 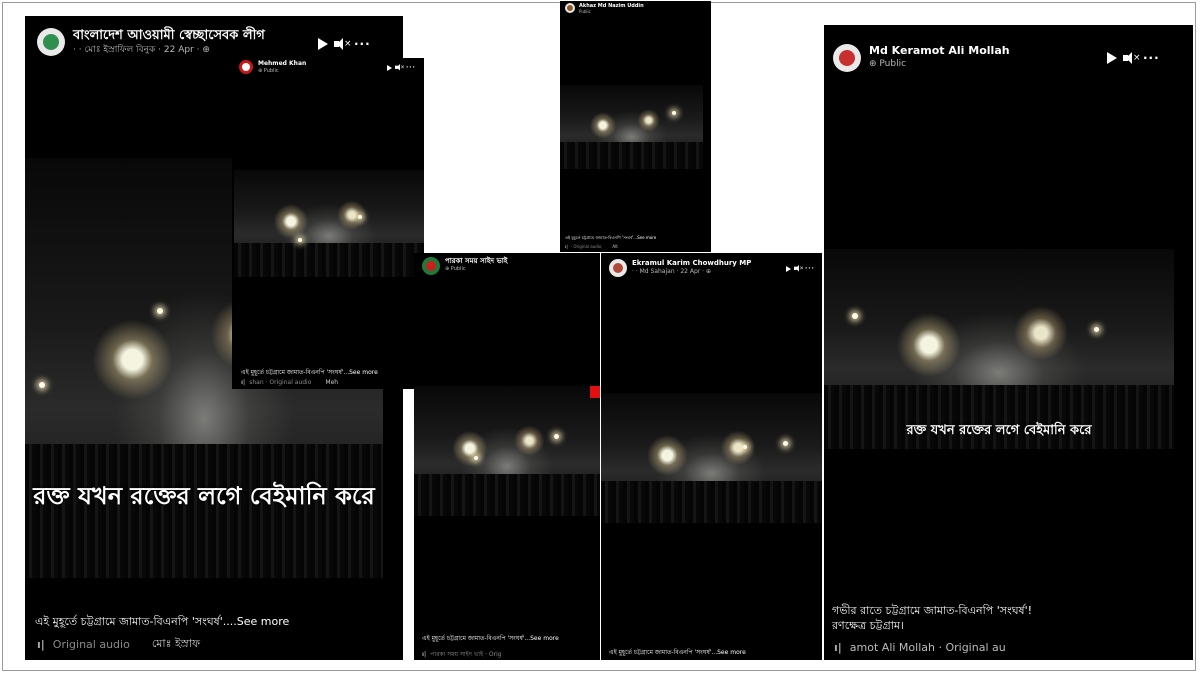 What do you see at coordinates (595, 392) in the screenshot?
I see `red-marker` at bounding box center [595, 392].